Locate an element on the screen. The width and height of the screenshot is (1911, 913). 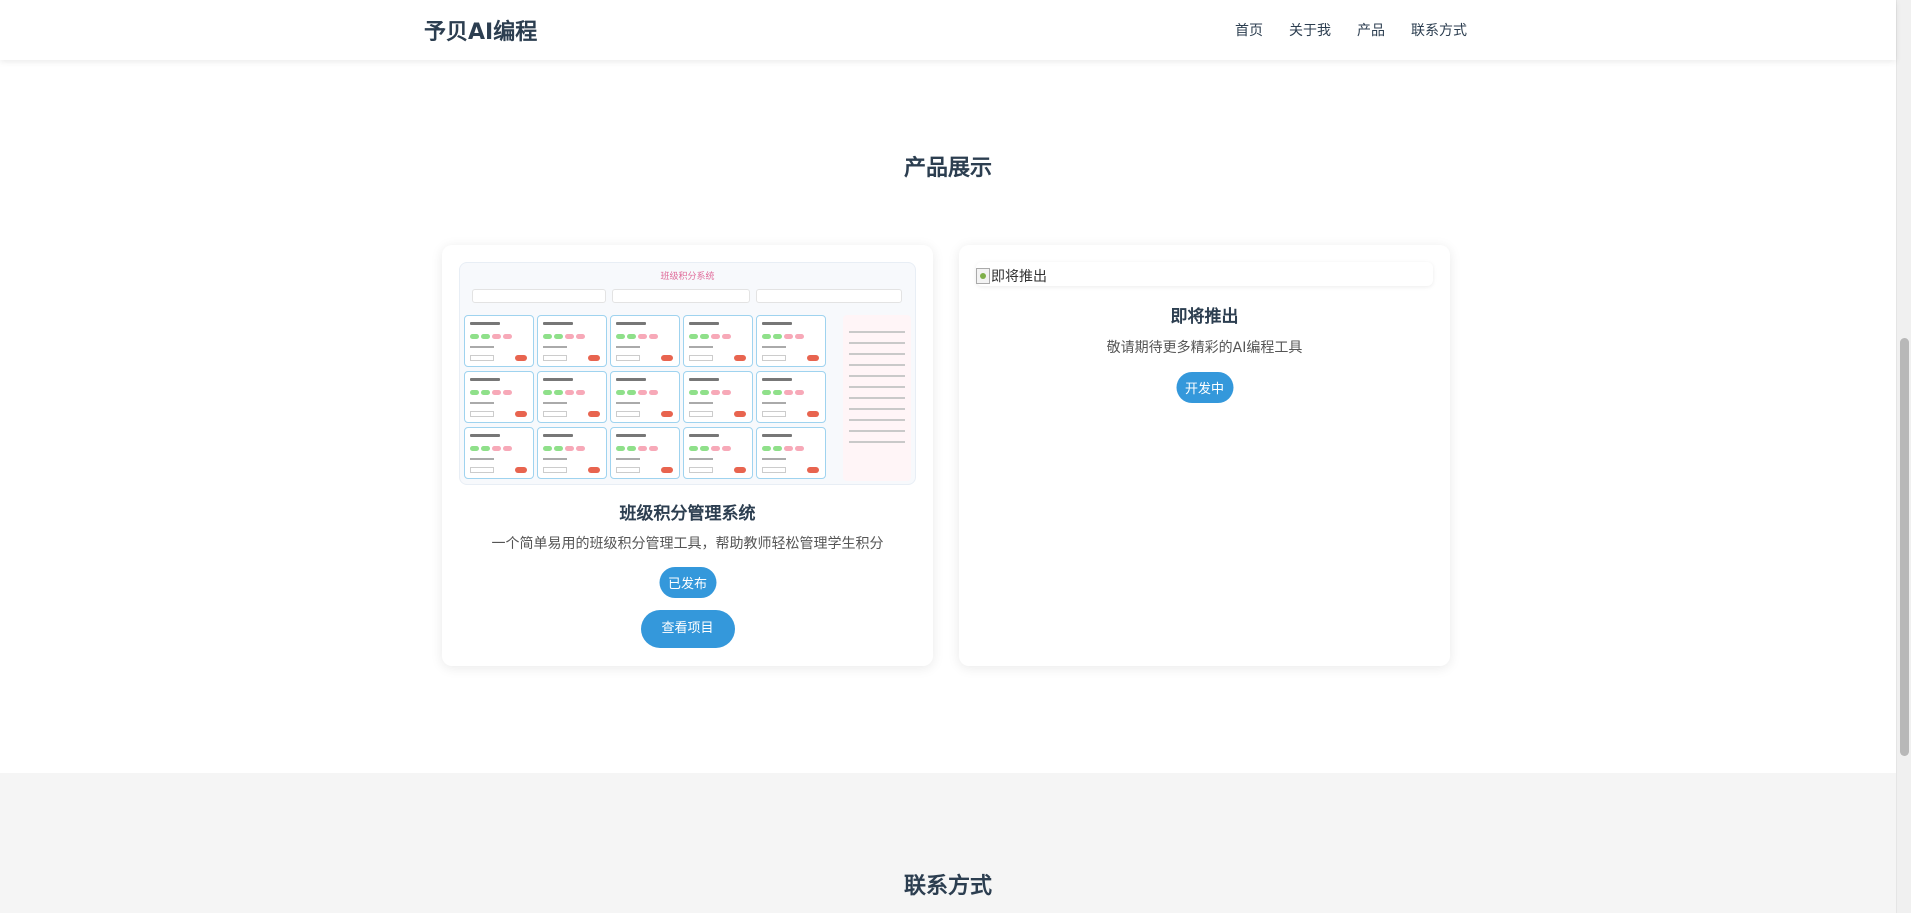
scrollbar-thumb is located at coordinates (1904, 547).